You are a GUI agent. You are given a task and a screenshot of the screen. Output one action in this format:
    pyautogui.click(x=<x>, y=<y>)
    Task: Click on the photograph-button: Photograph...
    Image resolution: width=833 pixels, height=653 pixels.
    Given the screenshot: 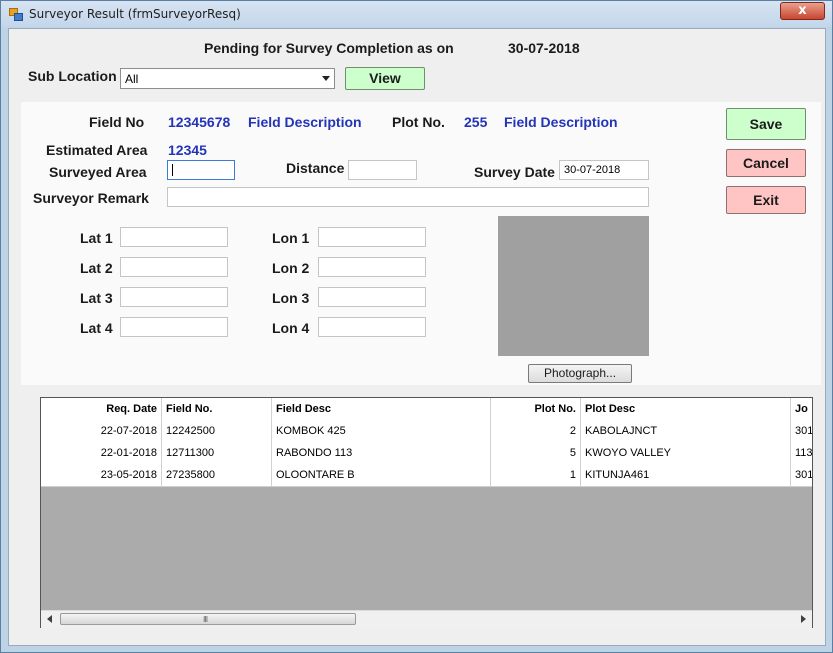 What is the action you would take?
    pyautogui.click(x=580, y=373)
    